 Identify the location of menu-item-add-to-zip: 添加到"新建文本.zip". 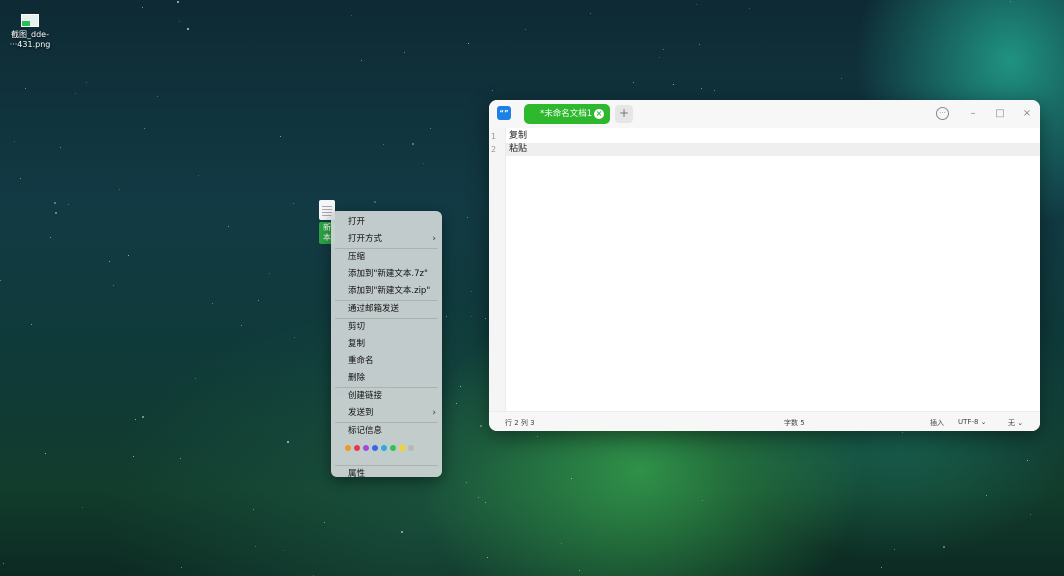
(386, 291).